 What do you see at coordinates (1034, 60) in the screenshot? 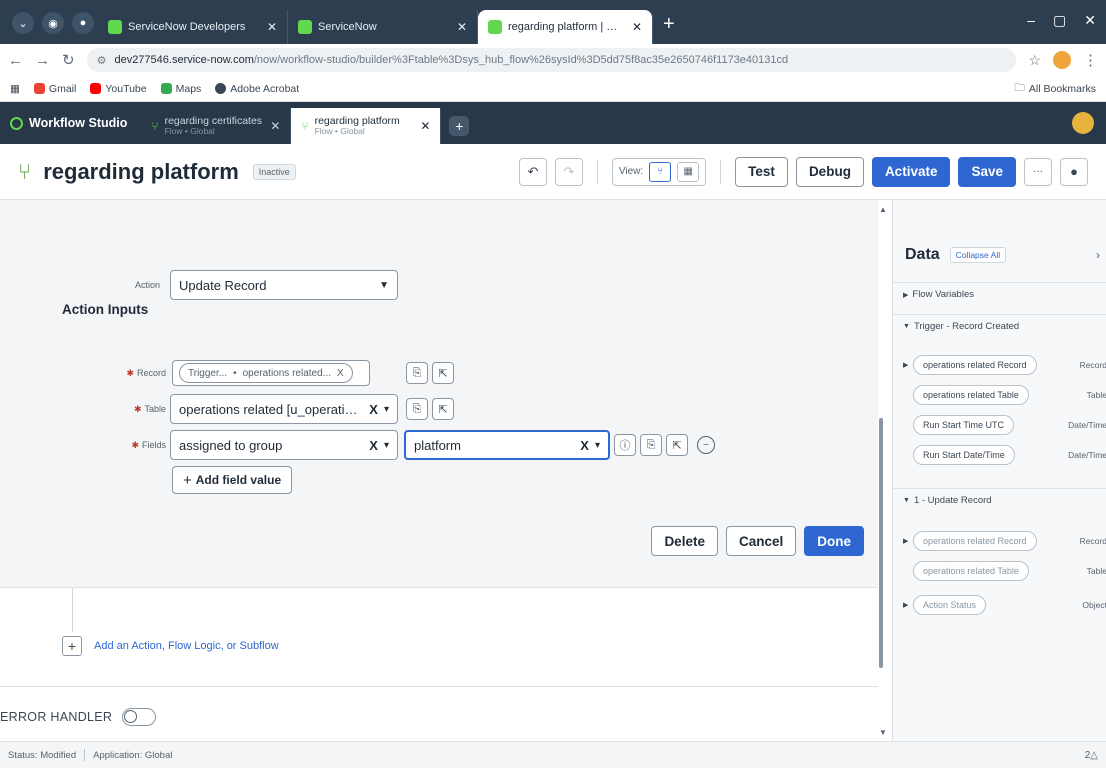
I see `bookmark-star-icon: ☆` at bounding box center [1034, 60].